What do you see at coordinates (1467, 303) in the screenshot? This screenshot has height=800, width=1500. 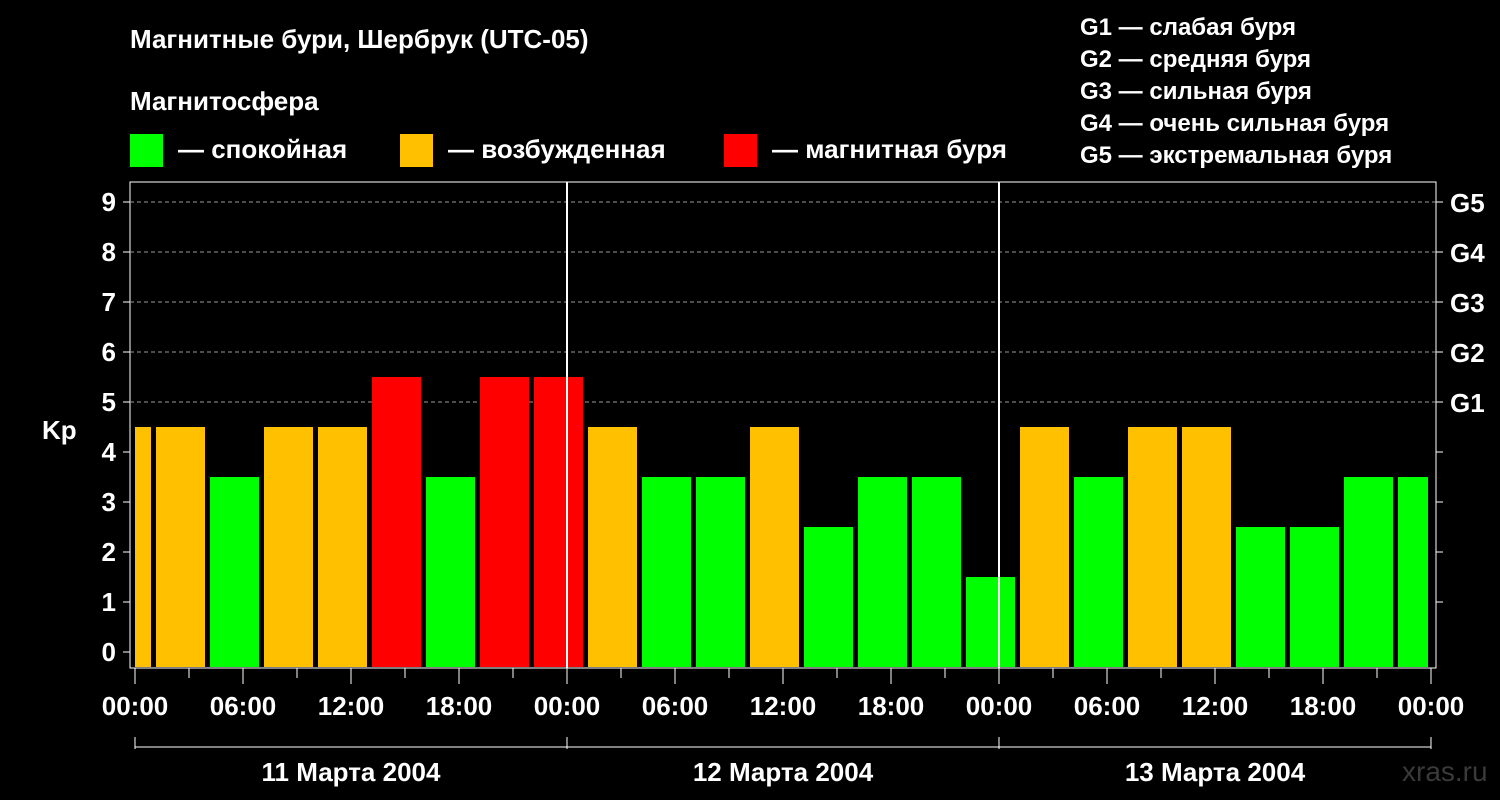 I see `g-axis-label: G3` at bounding box center [1467, 303].